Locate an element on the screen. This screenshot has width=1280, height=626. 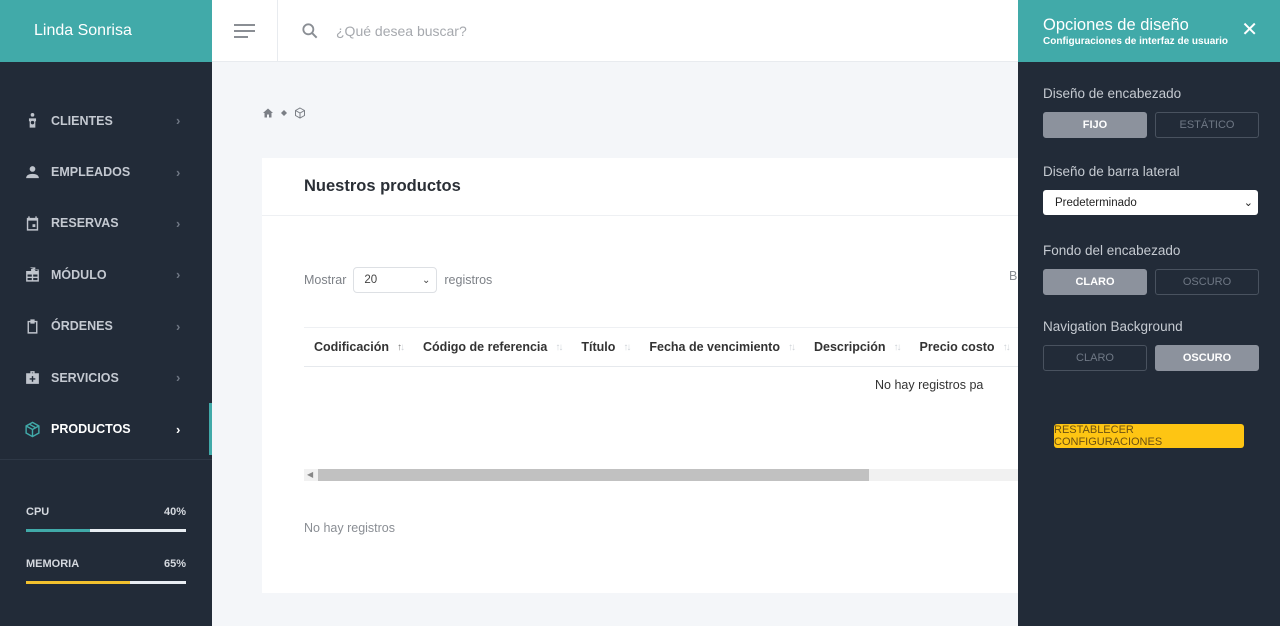
column-label: Codificación is located at coordinates (352, 347).